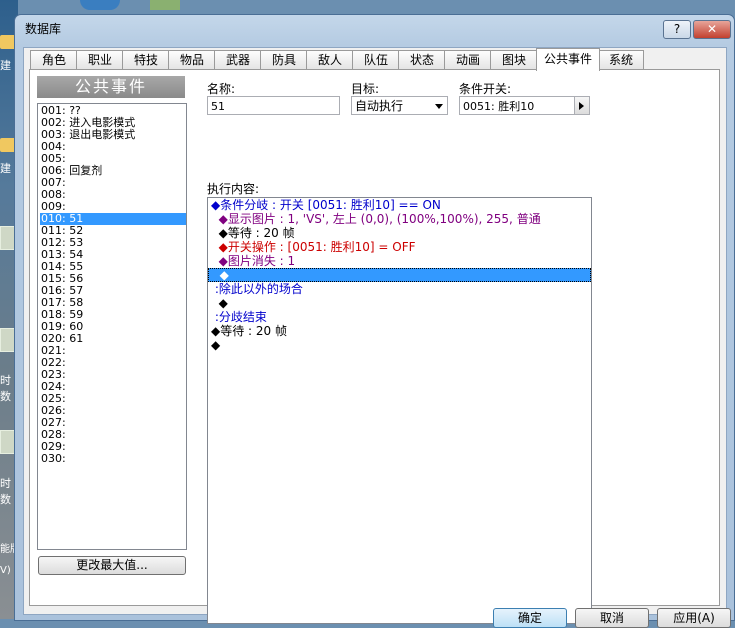 The width and height of the screenshot is (735, 628). Describe the element at coordinates (422, 60) in the screenshot. I see `tab-states: 状态` at that location.